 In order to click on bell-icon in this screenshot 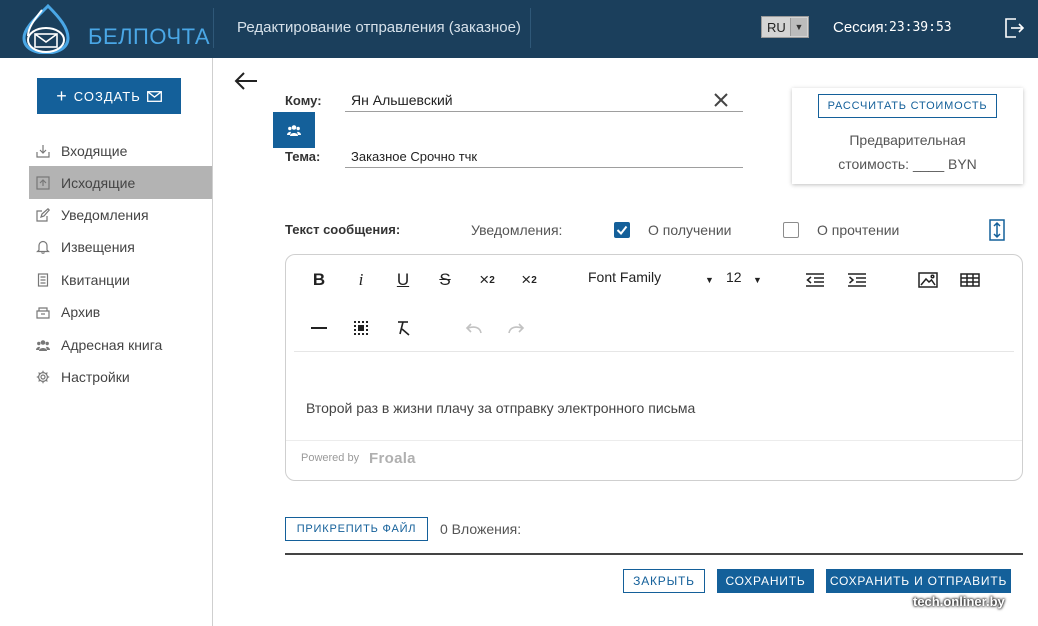, I will do `click(43, 247)`.